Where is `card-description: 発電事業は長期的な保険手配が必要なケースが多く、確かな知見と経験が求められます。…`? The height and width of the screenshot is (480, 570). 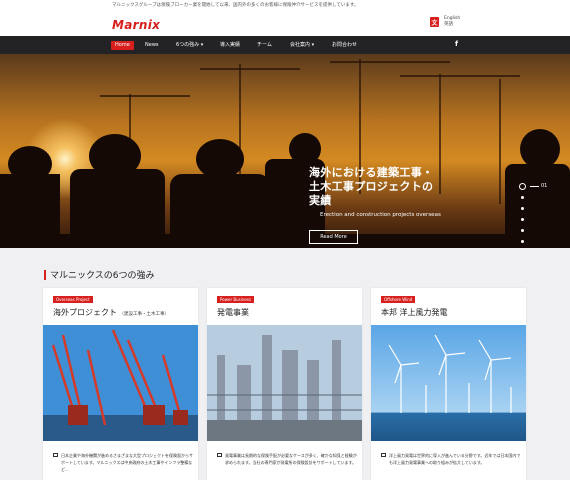 card-description: 発電事業は長期的な保険手配が必要なケースが多く、確かな知見と経験が求められます。… is located at coordinates (291, 459).